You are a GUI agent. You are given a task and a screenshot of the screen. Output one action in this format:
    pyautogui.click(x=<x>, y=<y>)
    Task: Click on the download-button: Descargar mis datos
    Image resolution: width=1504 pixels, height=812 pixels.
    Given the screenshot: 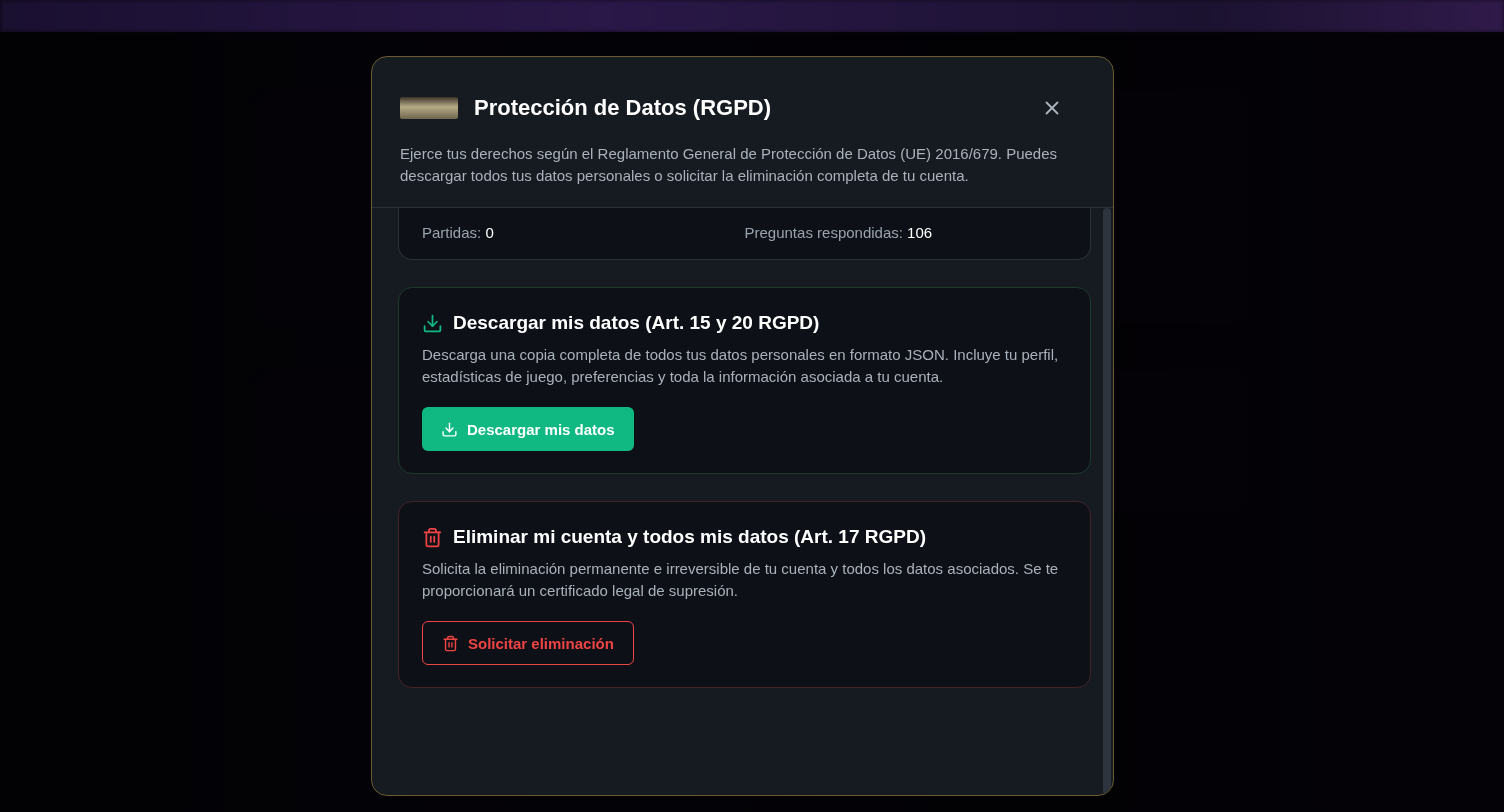 What is the action you would take?
    pyautogui.click(x=528, y=429)
    